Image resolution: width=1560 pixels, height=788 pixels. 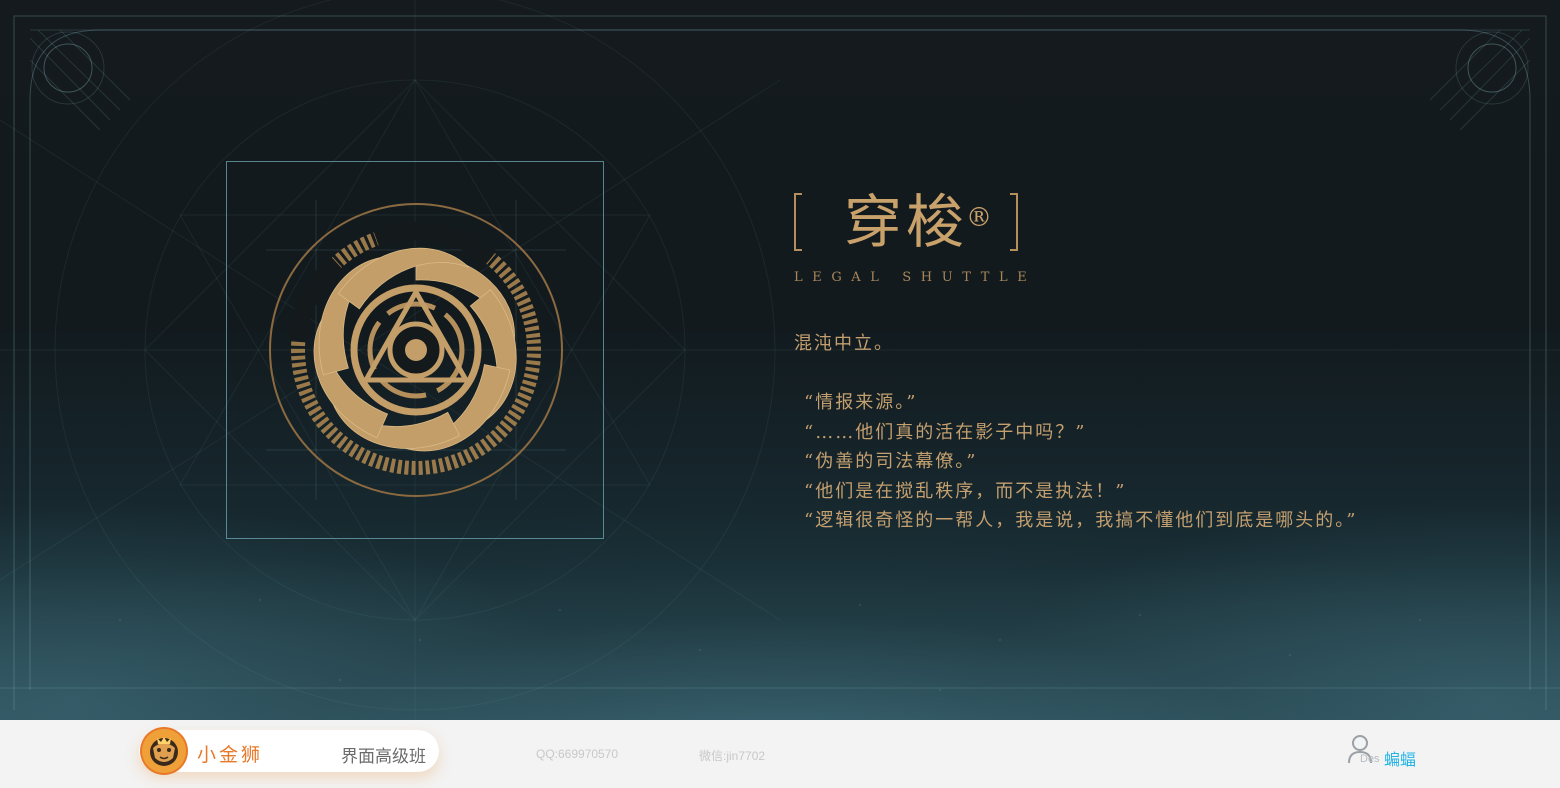 What do you see at coordinates (1400, 760) in the screenshot?
I see `author-name: 蝙蝠` at bounding box center [1400, 760].